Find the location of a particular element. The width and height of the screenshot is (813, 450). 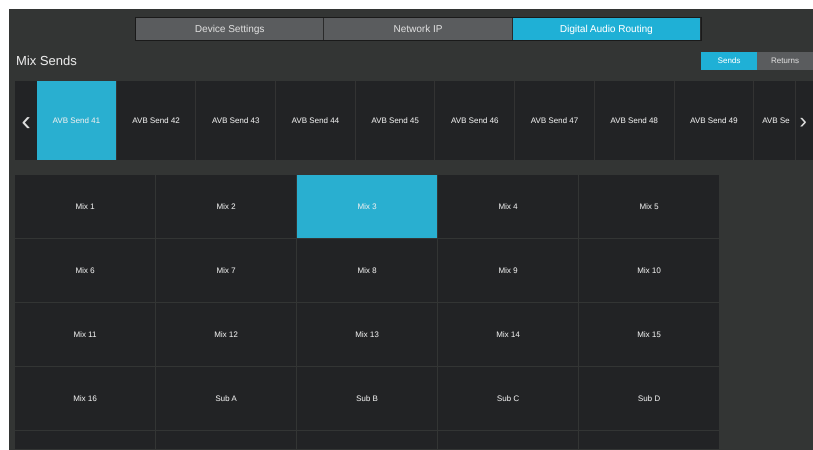

mix-tile: Mix 15 is located at coordinates (649, 334).